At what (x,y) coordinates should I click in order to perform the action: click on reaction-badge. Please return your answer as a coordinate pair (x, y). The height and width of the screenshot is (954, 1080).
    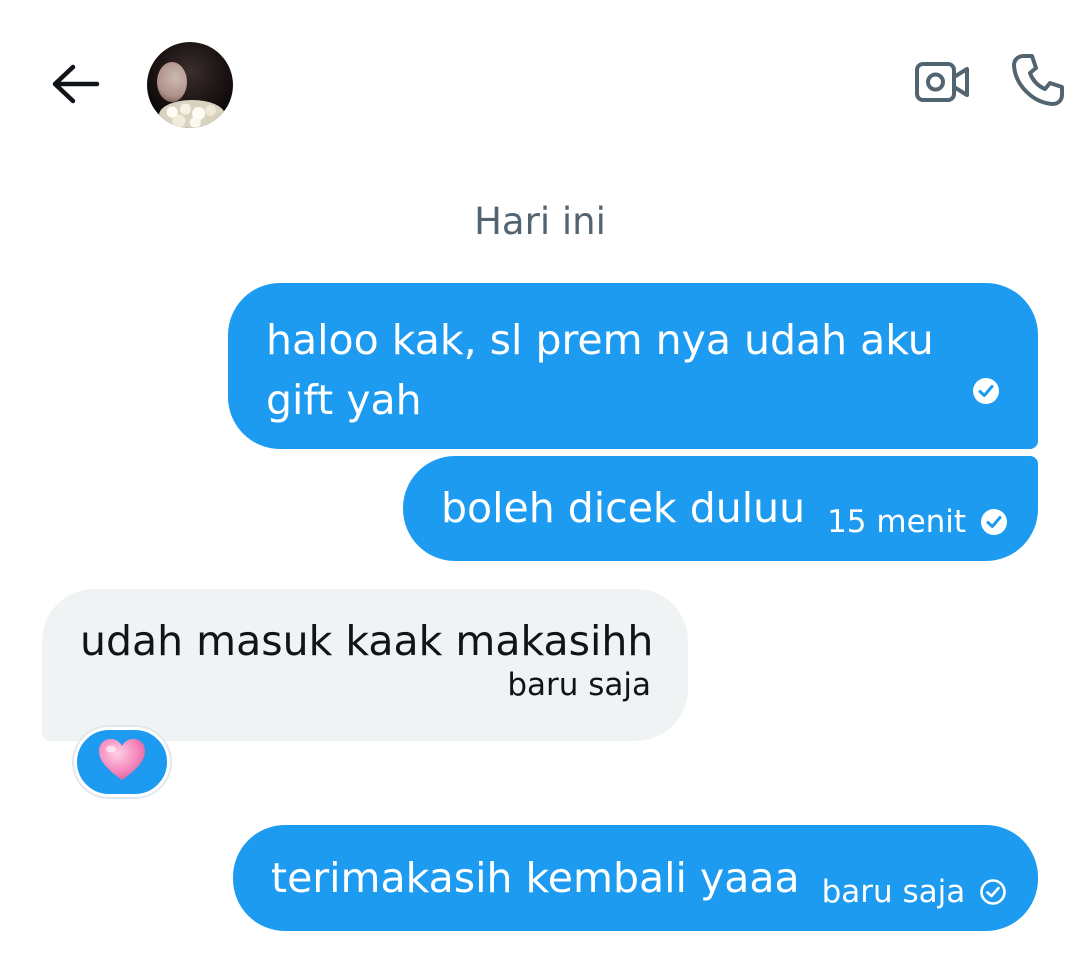
    Looking at the image, I should click on (122, 762).